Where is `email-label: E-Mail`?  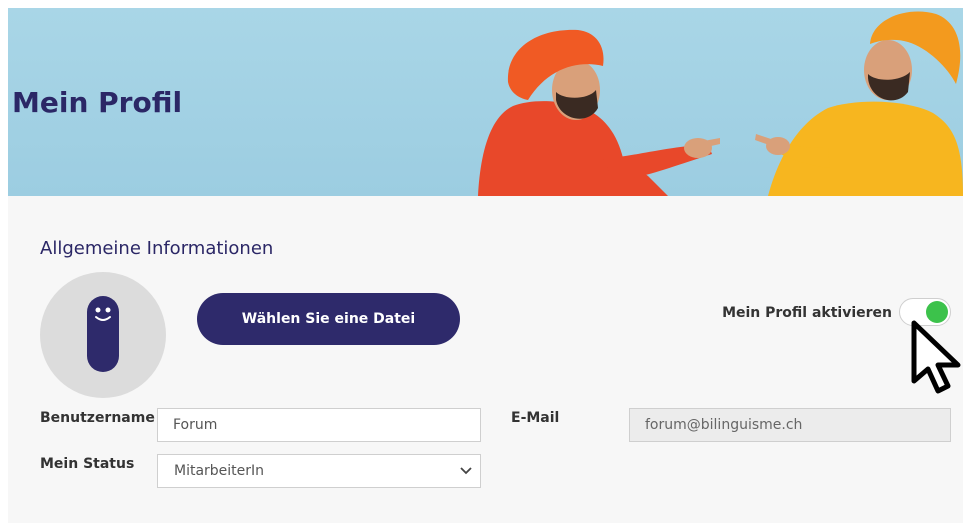 email-label: E-Mail is located at coordinates (535, 418).